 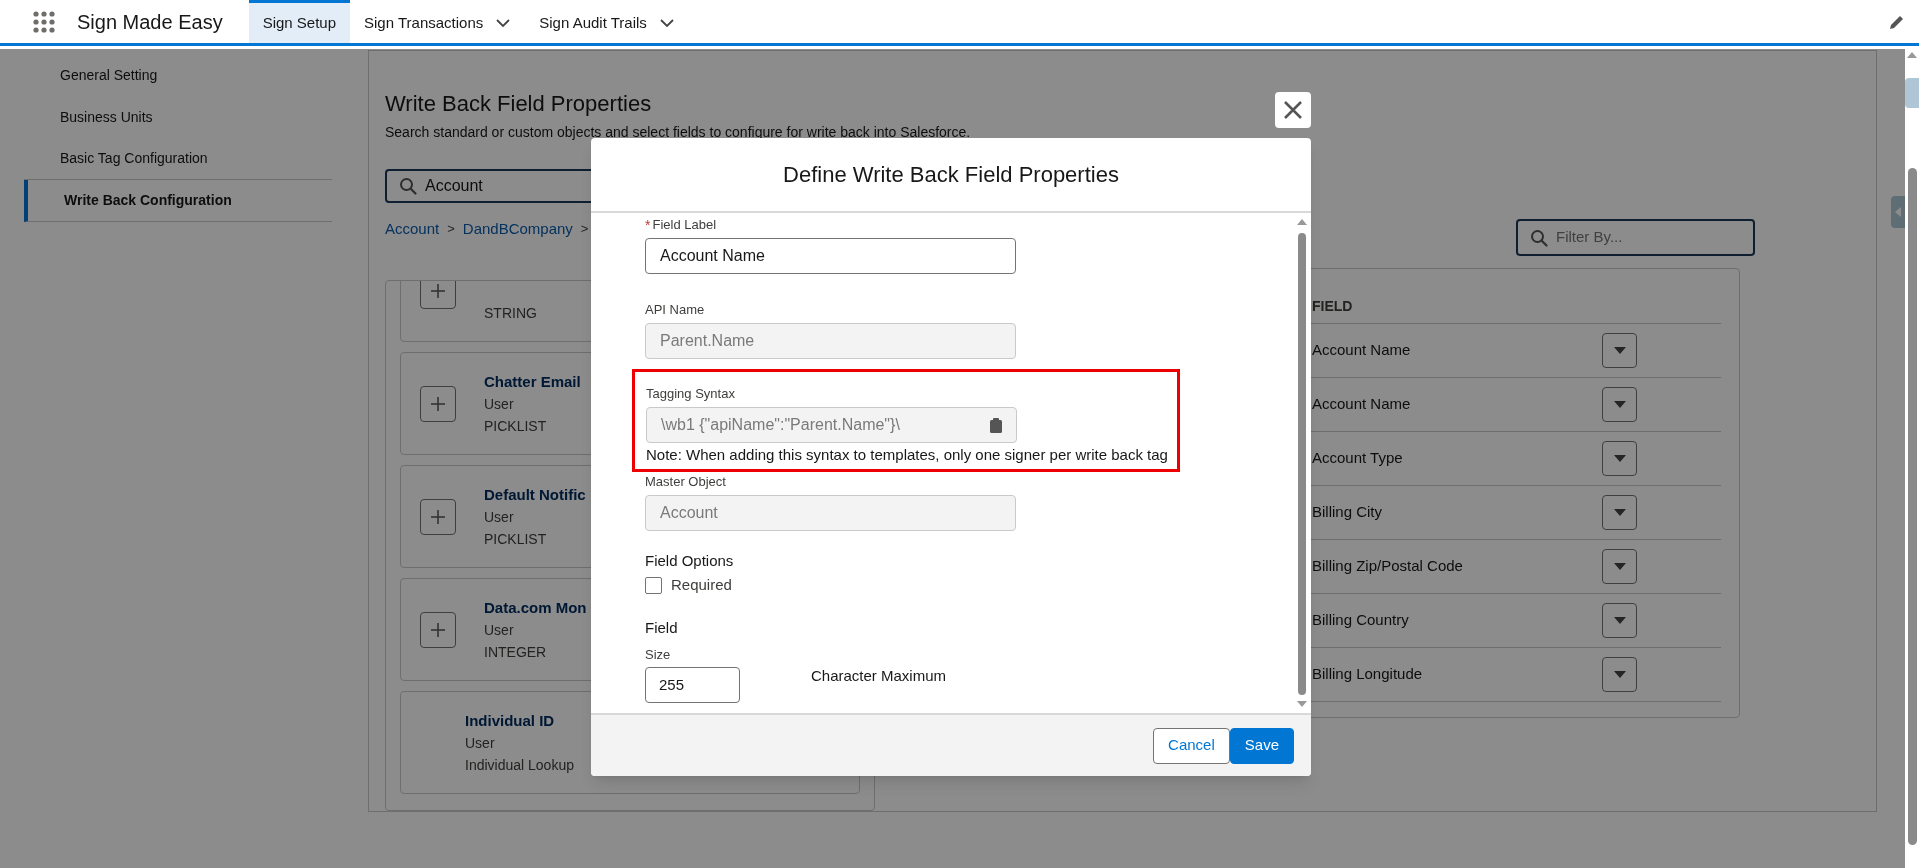 What do you see at coordinates (830, 513) in the screenshot?
I see `readonly-field: Account` at bounding box center [830, 513].